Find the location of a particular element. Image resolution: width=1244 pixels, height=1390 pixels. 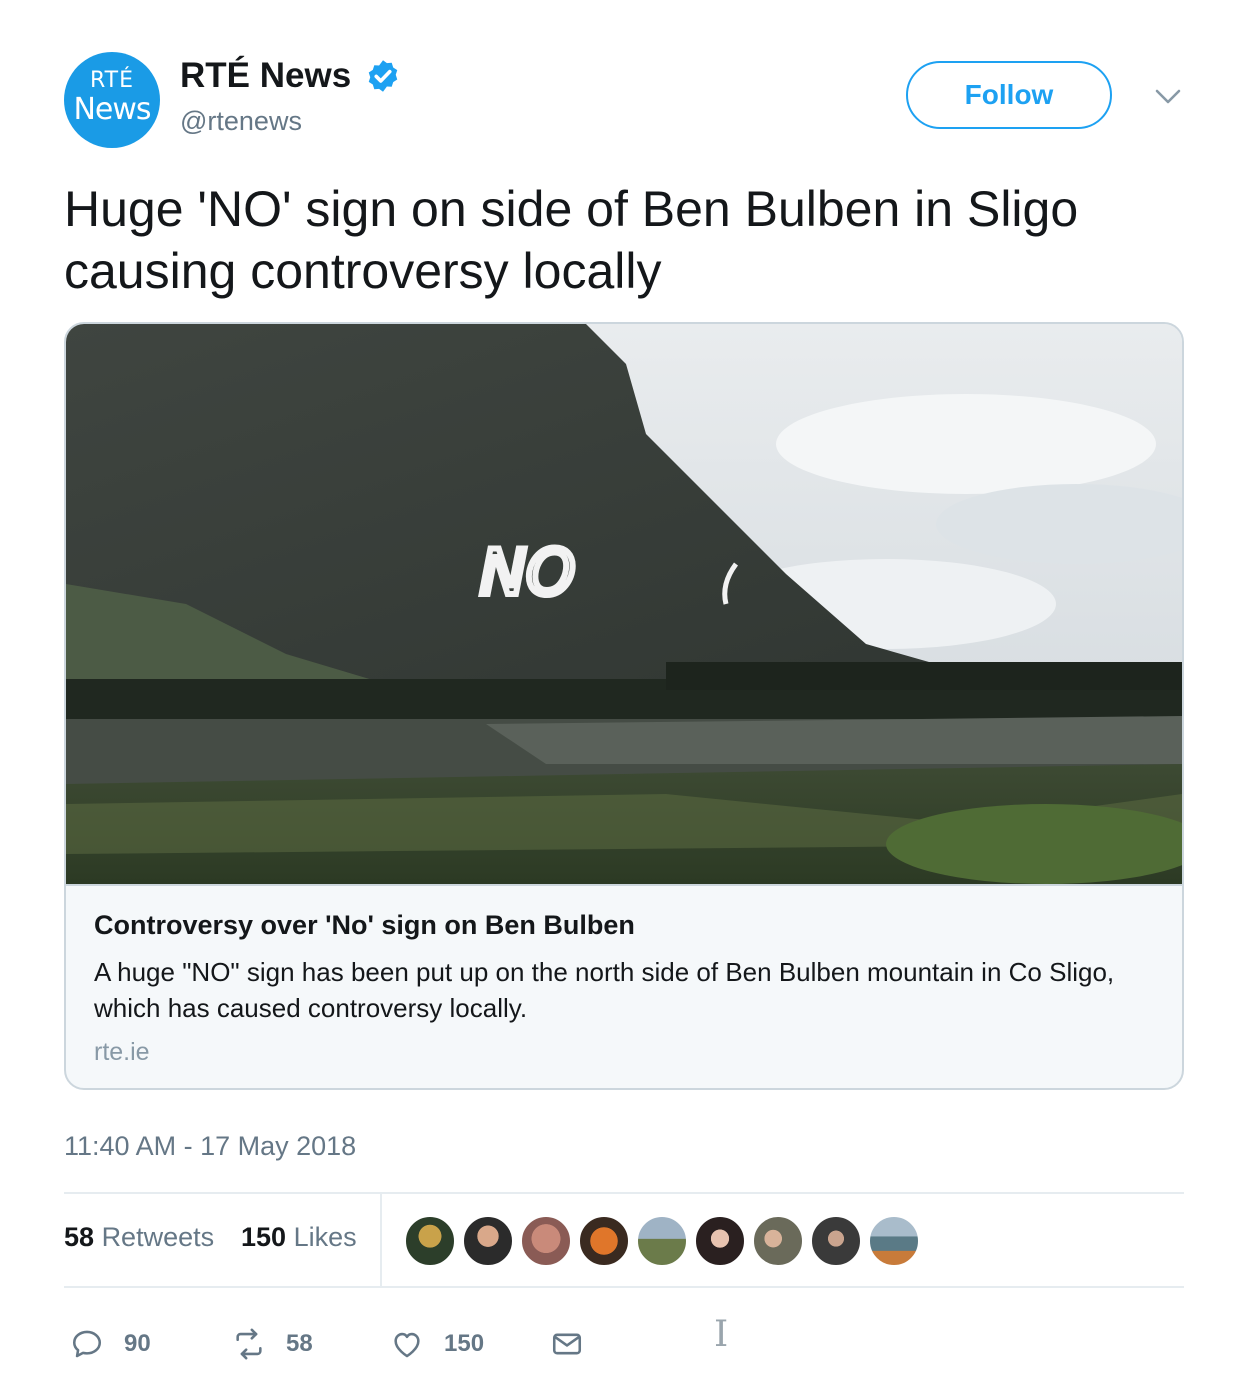

like-count: 150 is located at coordinates (464, 1343).